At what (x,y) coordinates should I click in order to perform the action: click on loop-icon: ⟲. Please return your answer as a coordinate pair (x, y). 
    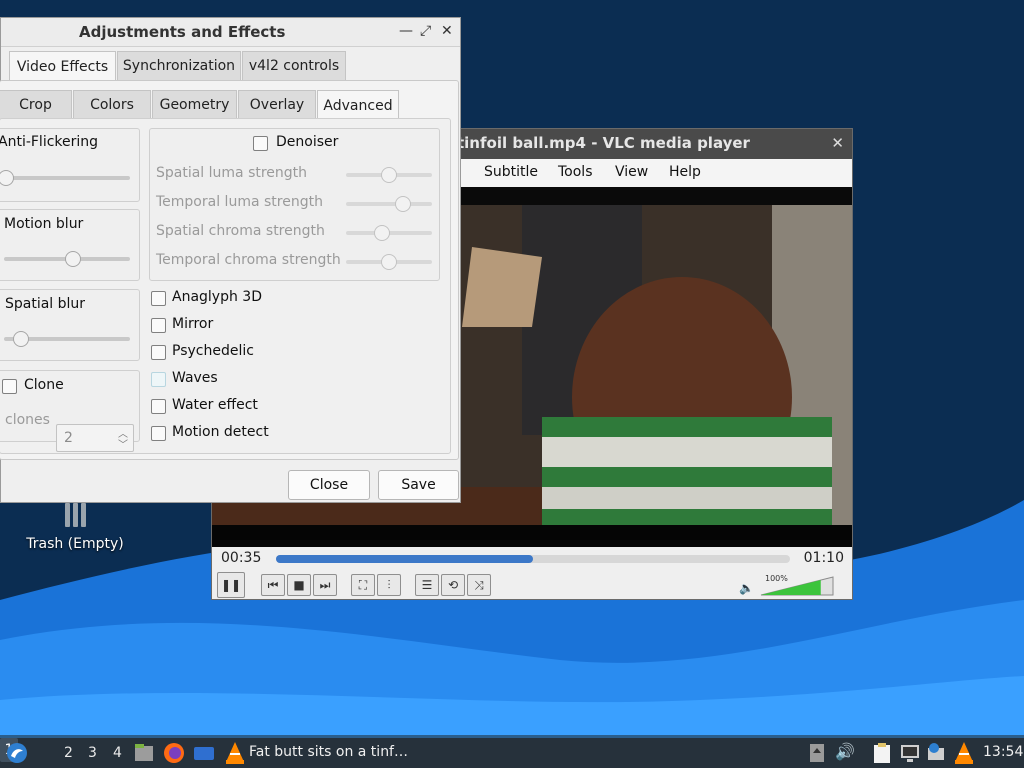
    Looking at the image, I should click on (453, 585).